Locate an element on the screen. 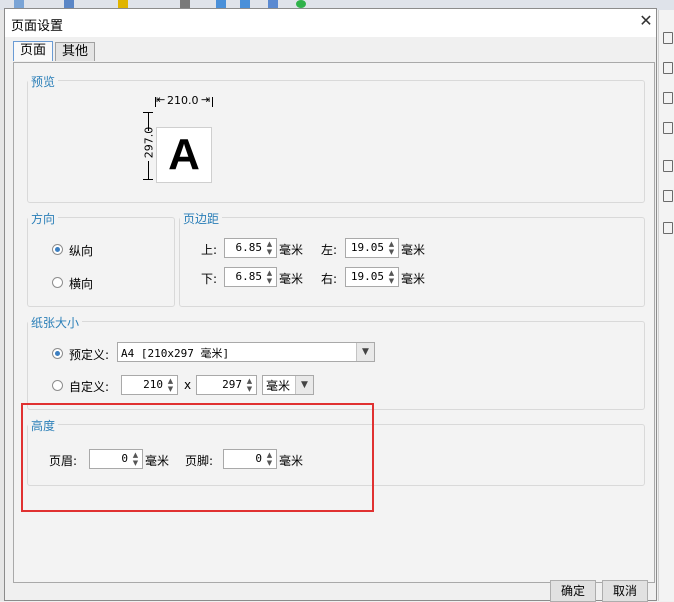 Image resolution: width=674 pixels, height=602 pixels. radio-custom is located at coordinates (57, 385).